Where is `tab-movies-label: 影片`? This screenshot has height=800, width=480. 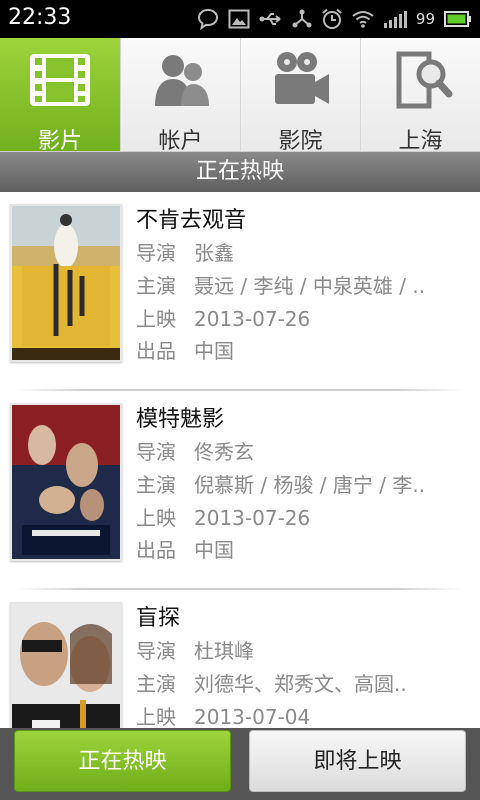 tab-movies-label: 影片 is located at coordinates (59, 141).